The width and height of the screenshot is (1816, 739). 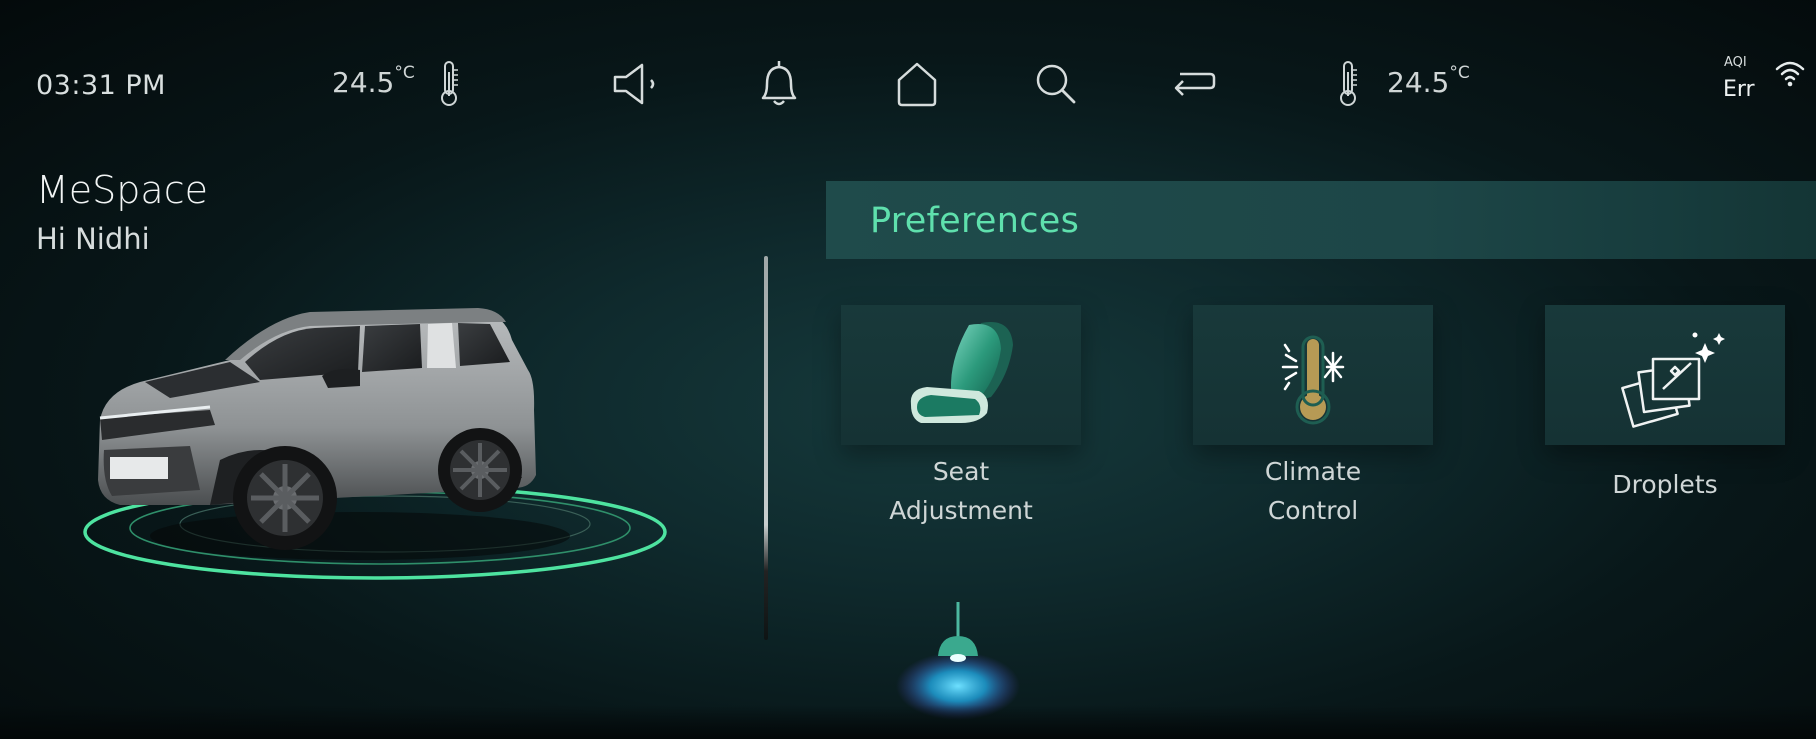 What do you see at coordinates (961, 491) in the screenshot?
I see `seat-adjustment-label: Seat Adjustment` at bounding box center [961, 491].